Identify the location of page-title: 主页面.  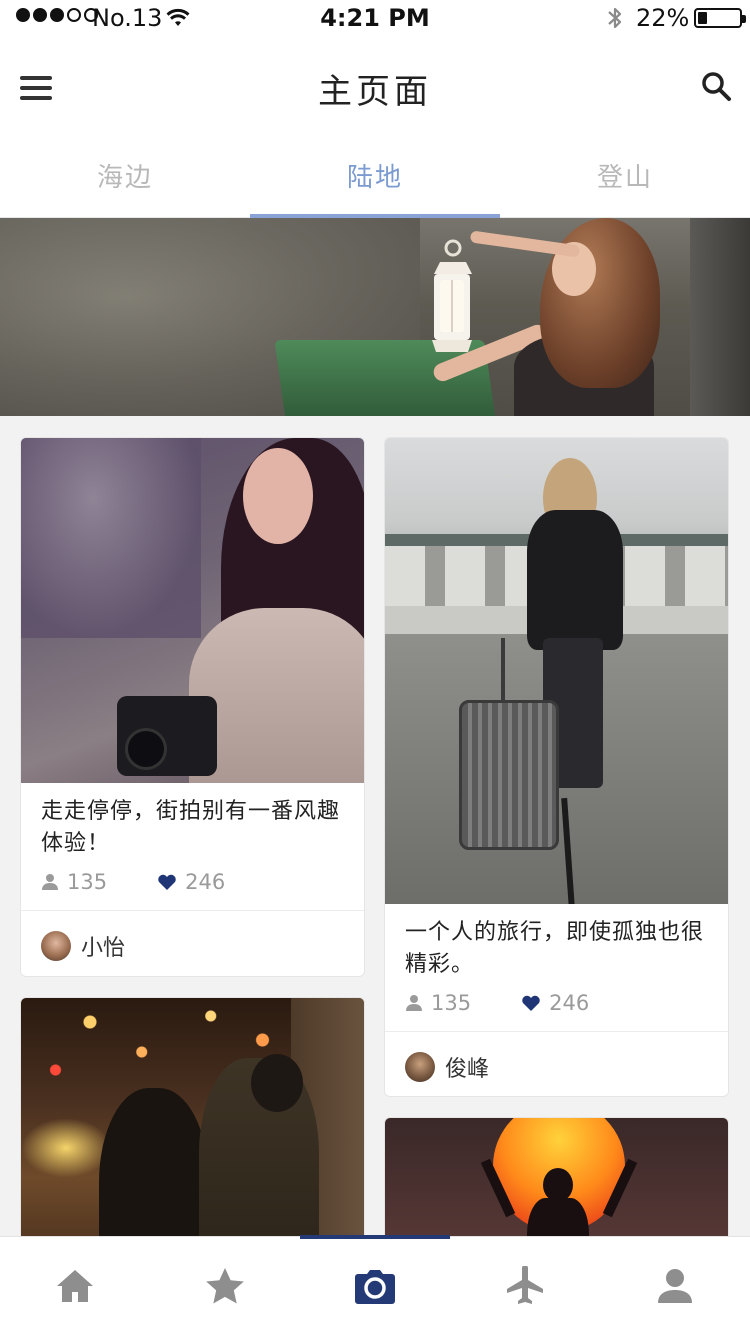
(375, 92).